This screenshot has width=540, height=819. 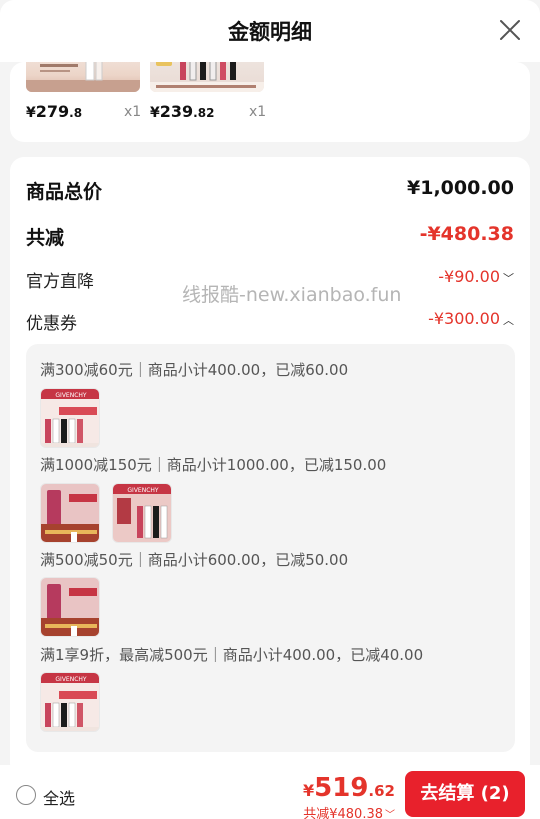 I want to click on checkout-button: 去结算 (2), so click(x=465, y=794).